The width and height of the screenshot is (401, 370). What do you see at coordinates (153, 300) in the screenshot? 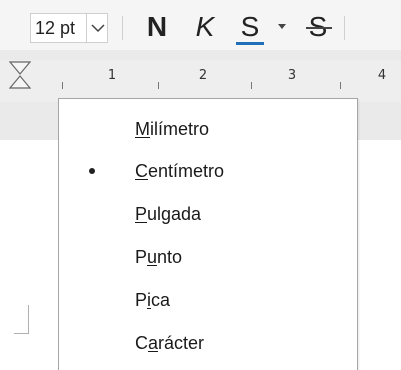
I see `menu-item-label: Pica` at bounding box center [153, 300].